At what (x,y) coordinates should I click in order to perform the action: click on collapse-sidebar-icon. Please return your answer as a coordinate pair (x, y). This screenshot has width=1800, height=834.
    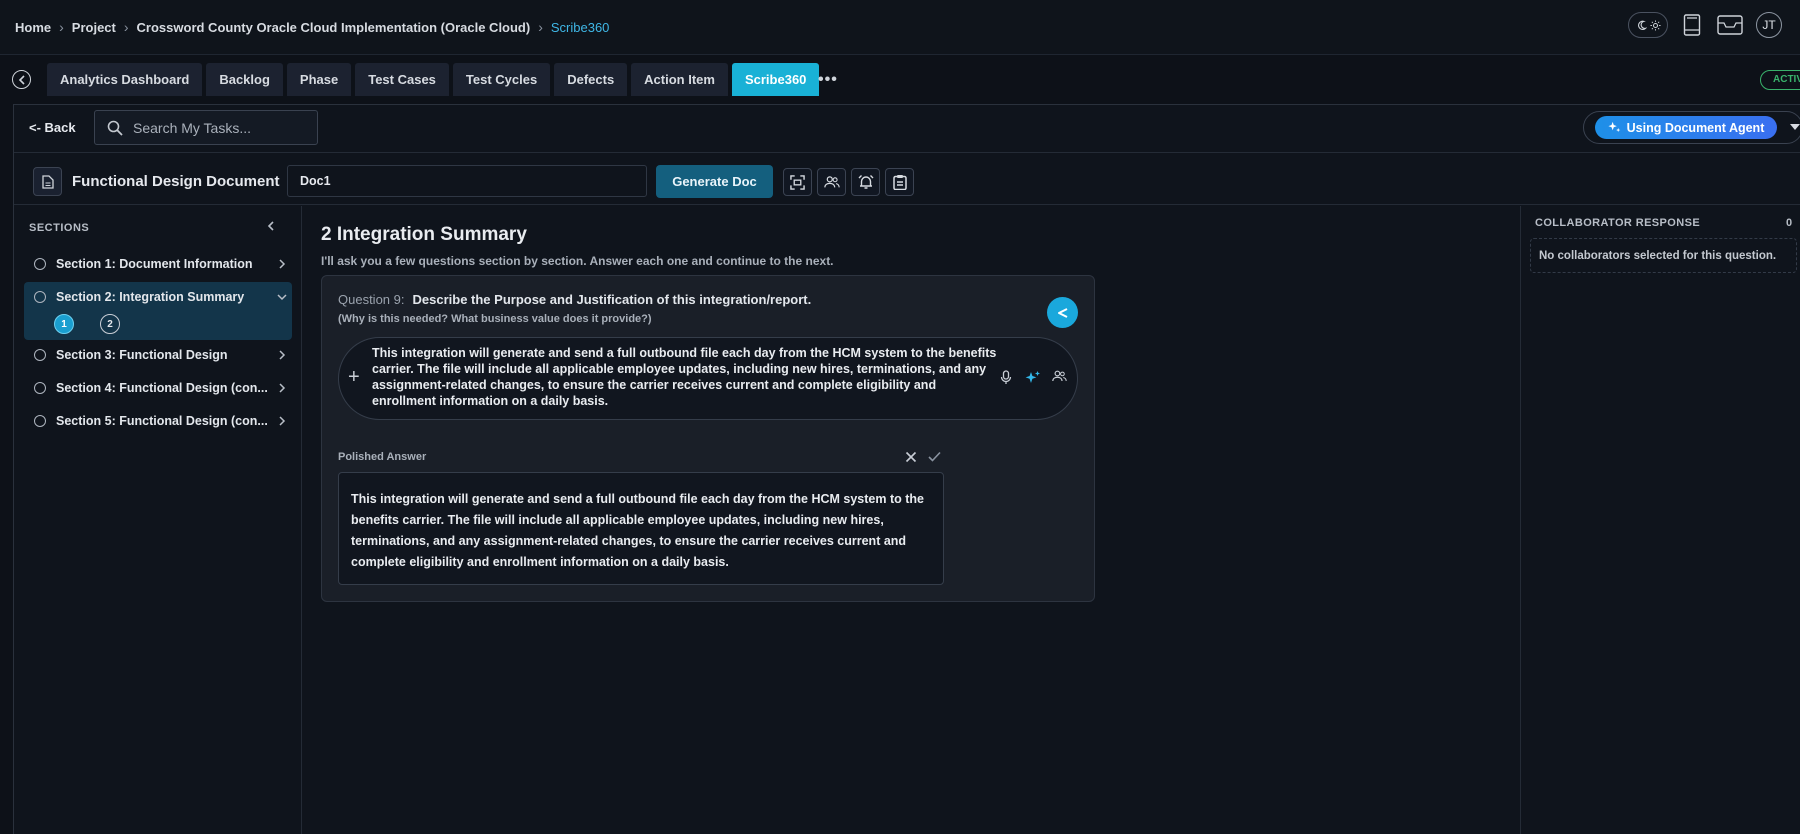
    Looking at the image, I should click on (271, 226).